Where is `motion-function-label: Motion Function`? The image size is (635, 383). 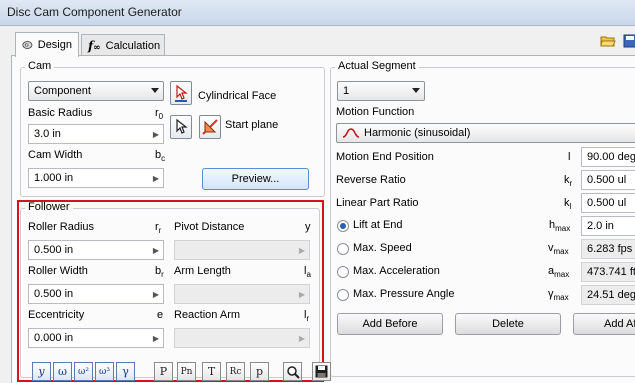 motion-function-label: Motion Function is located at coordinates (375, 112).